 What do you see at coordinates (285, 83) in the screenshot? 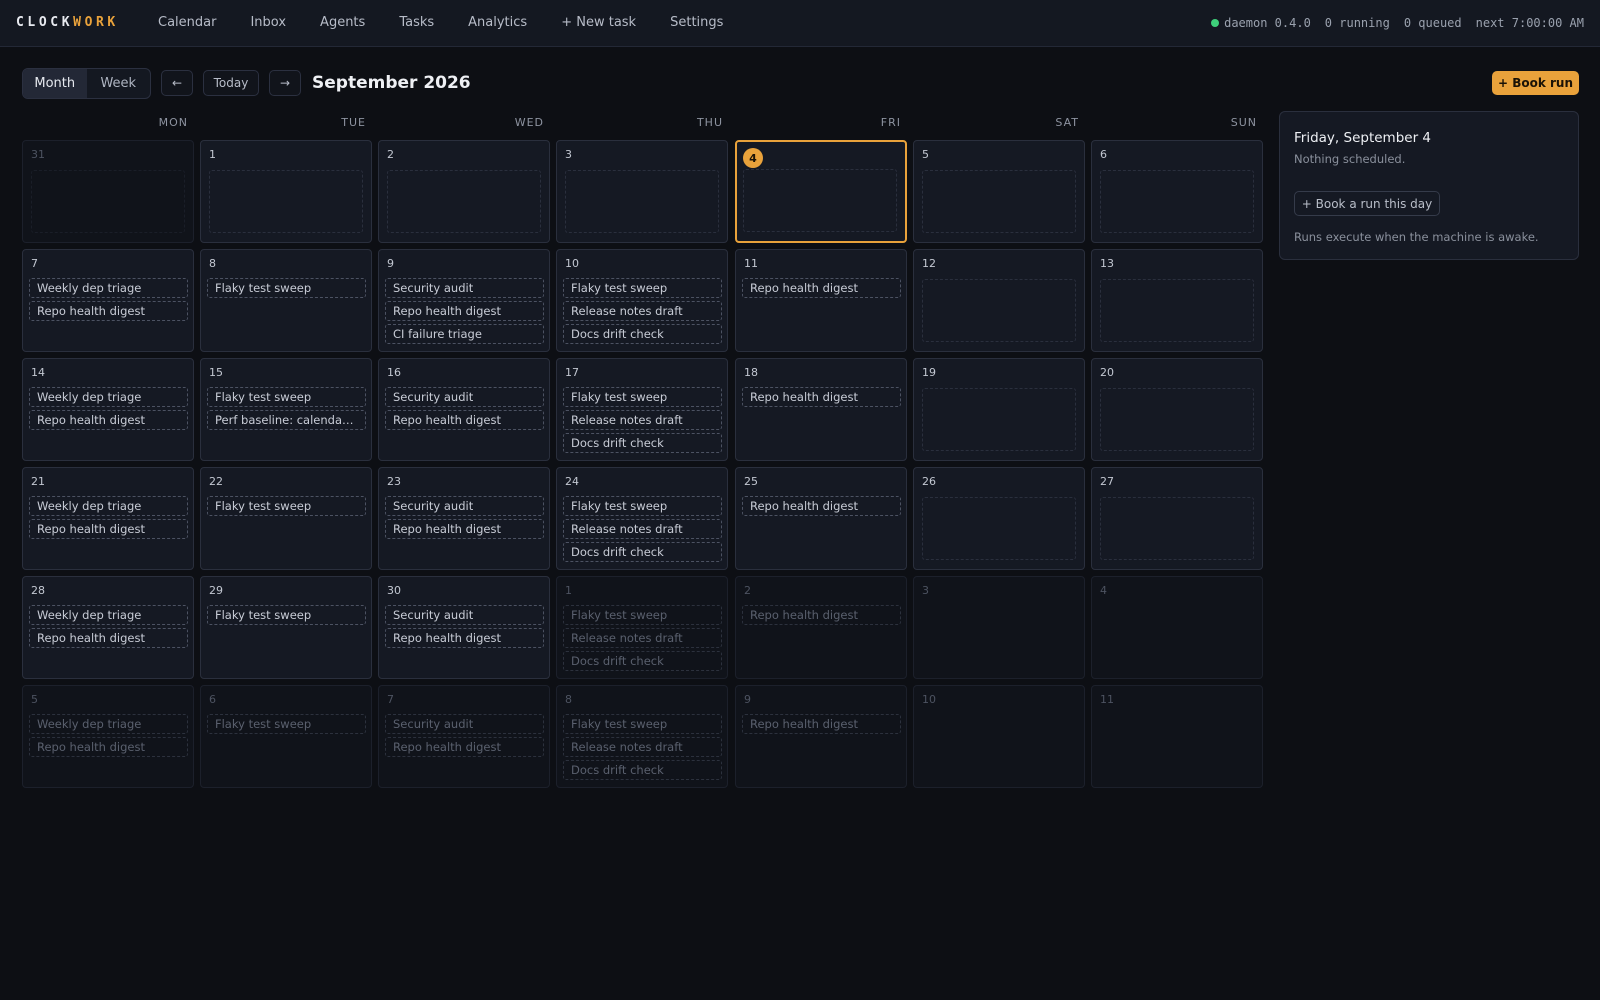
I see `next-month-button: →` at bounding box center [285, 83].